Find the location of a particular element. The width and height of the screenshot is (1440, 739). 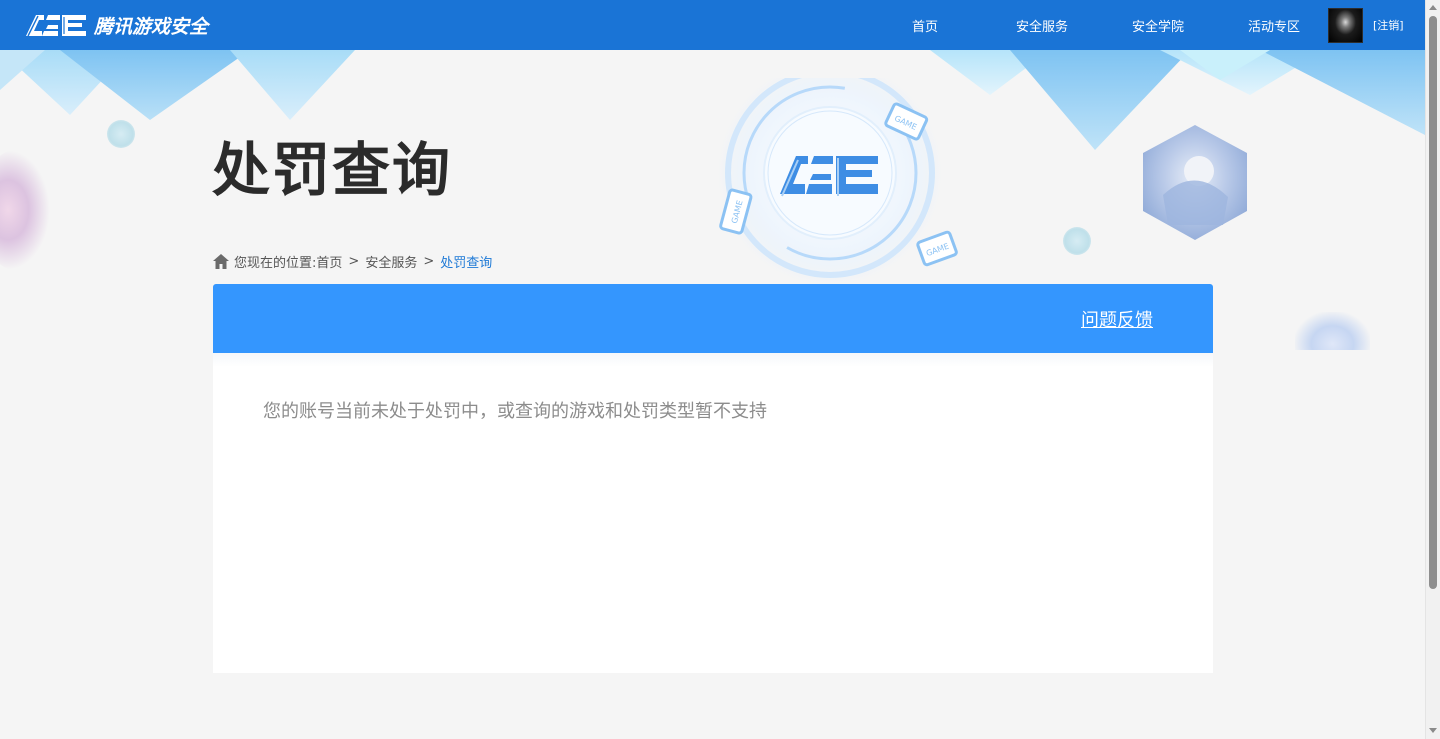

top-navbar: 腾讯游戏安全 首页 安全服务 安全学院 活动专区 [注销] is located at coordinates (712, 25).